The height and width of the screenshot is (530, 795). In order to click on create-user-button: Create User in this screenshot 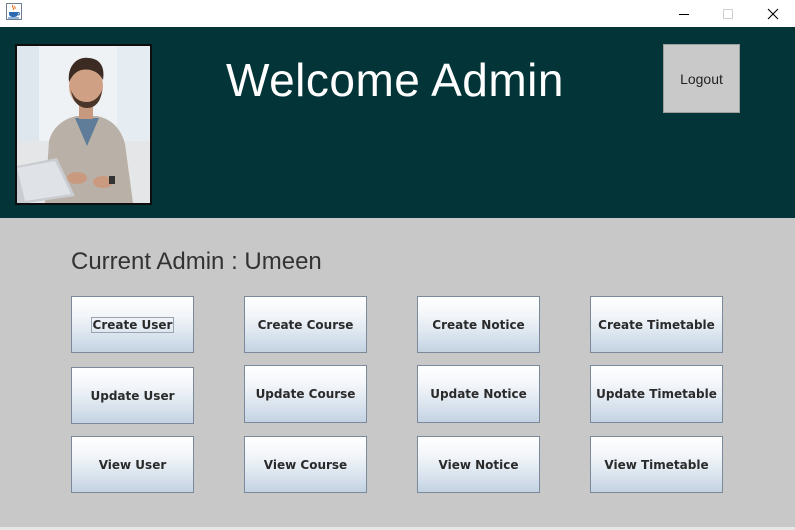, I will do `click(132, 324)`.